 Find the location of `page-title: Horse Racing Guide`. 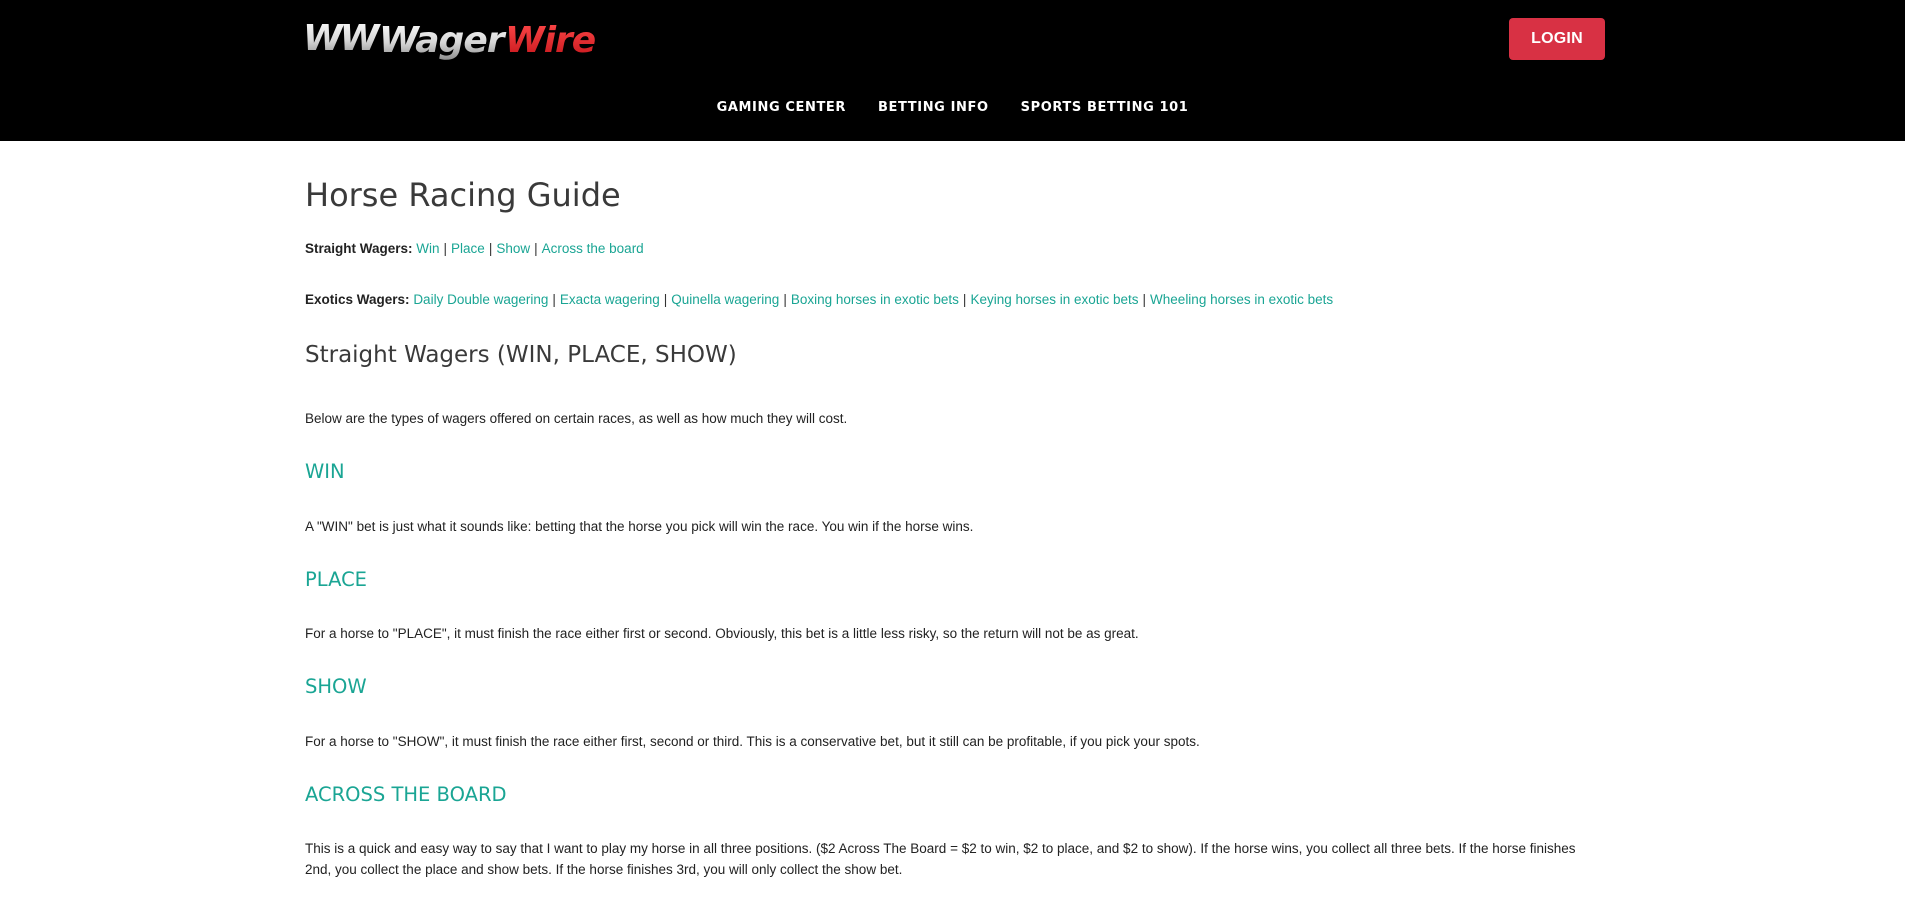

page-title: Horse Racing Guide is located at coordinates (463, 195).